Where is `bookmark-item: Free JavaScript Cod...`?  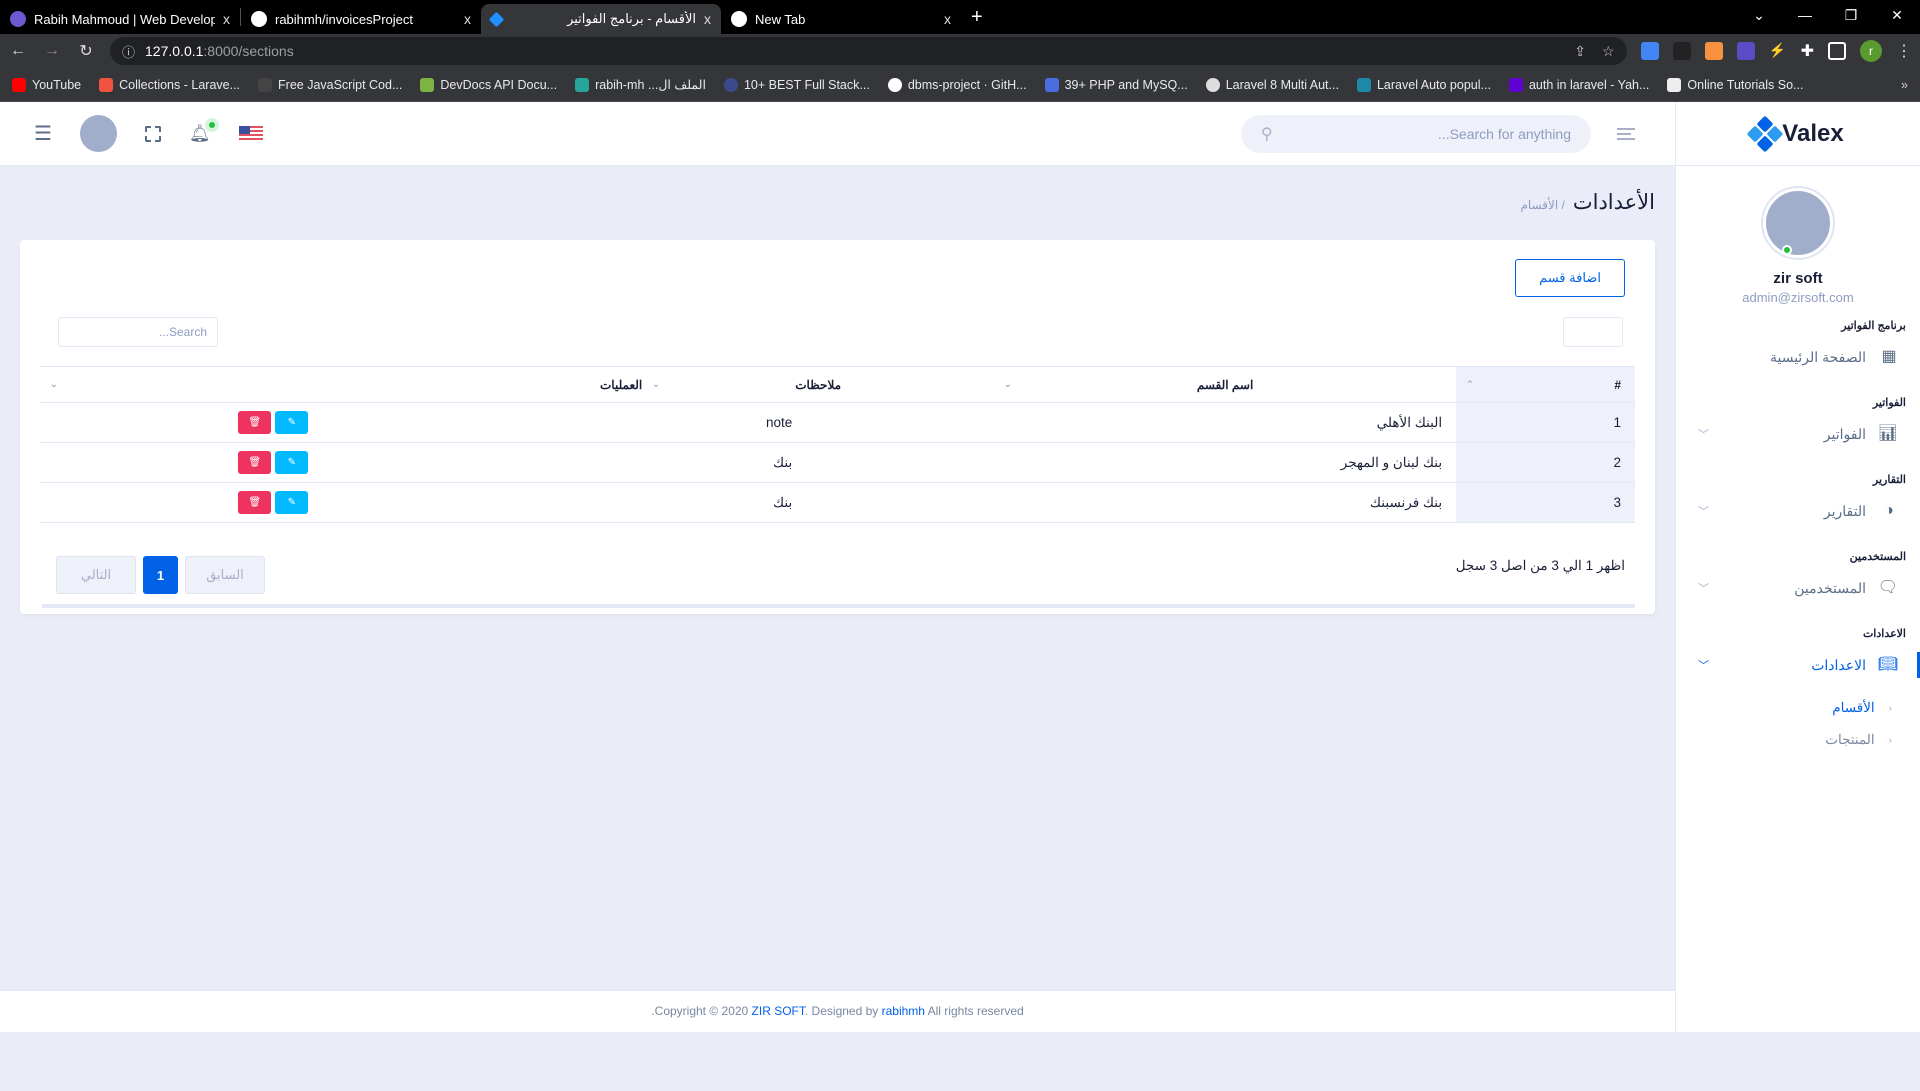
bookmark-item: Free JavaScript Cod... is located at coordinates (330, 84).